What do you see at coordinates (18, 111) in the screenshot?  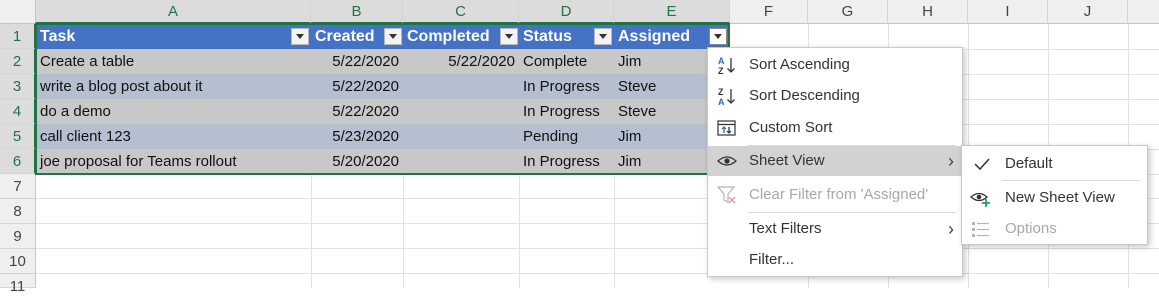 I see `row-header-4: 4` at bounding box center [18, 111].